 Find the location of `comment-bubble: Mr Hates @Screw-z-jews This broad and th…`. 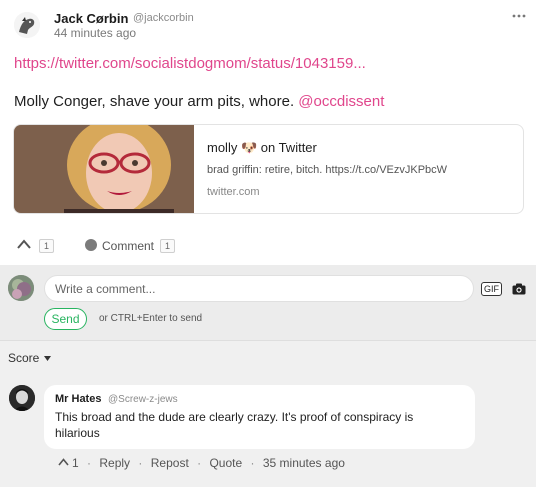

comment-bubble: Mr Hates @Screw-z-jews This broad and th… is located at coordinates (259, 417).